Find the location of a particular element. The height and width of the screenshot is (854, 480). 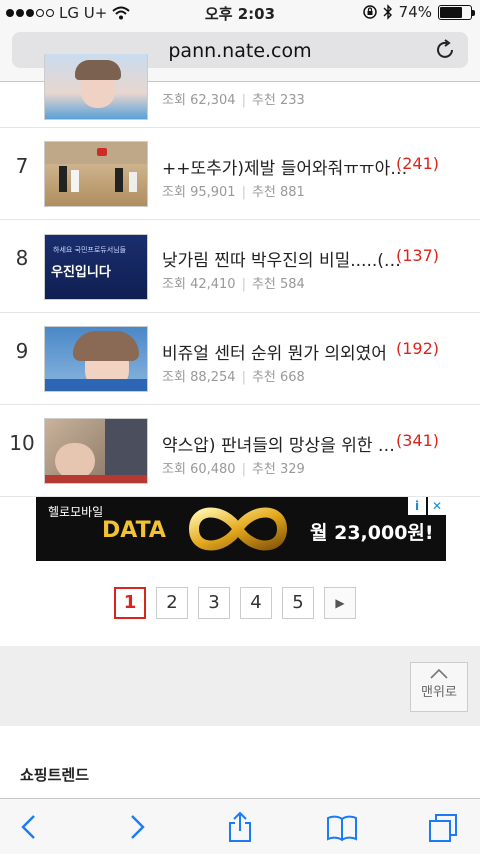

tabs-icon is located at coordinates (444, 827).